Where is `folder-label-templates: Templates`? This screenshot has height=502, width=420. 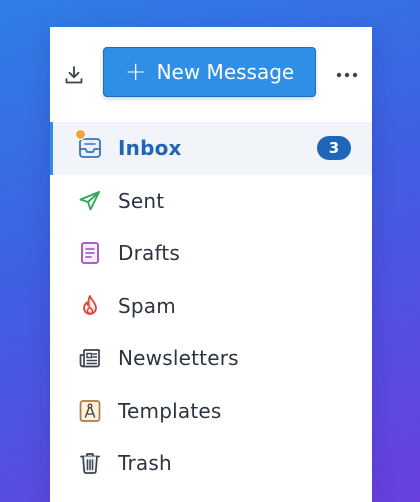 folder-label-templates: Templates is located at coordinates (170, 410).